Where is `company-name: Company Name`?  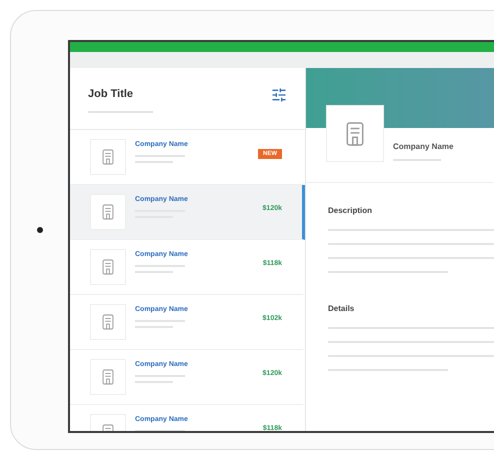
company-name: Company Name is located at coordinates (423, 147).